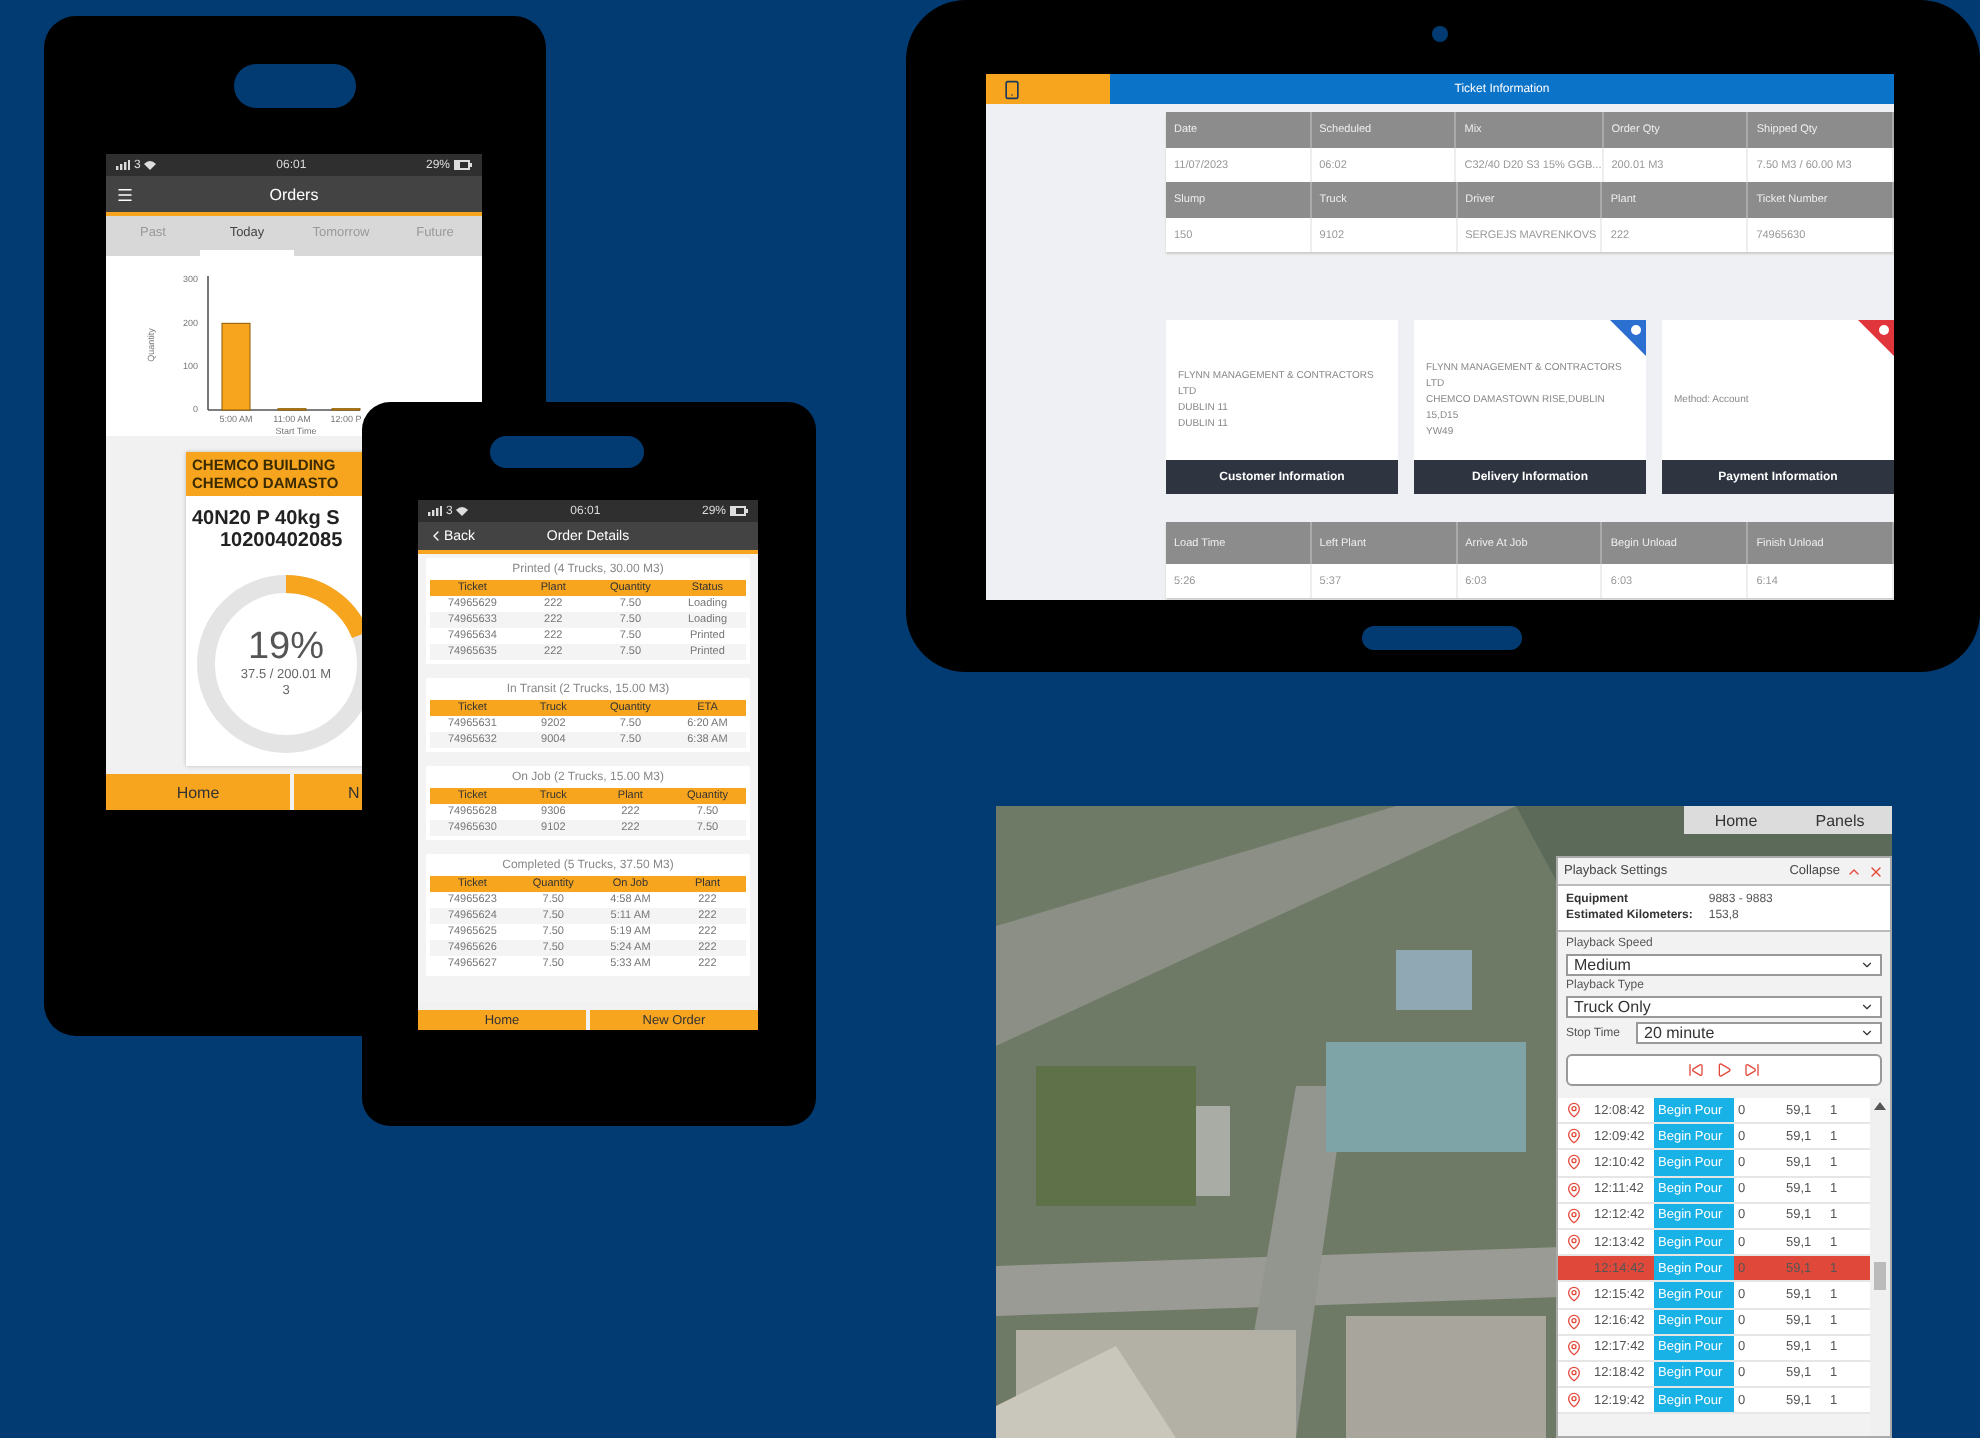 The width and height of the screenshot is (1980, 1438). I want to click on play-icon, so click(1724, 1070).